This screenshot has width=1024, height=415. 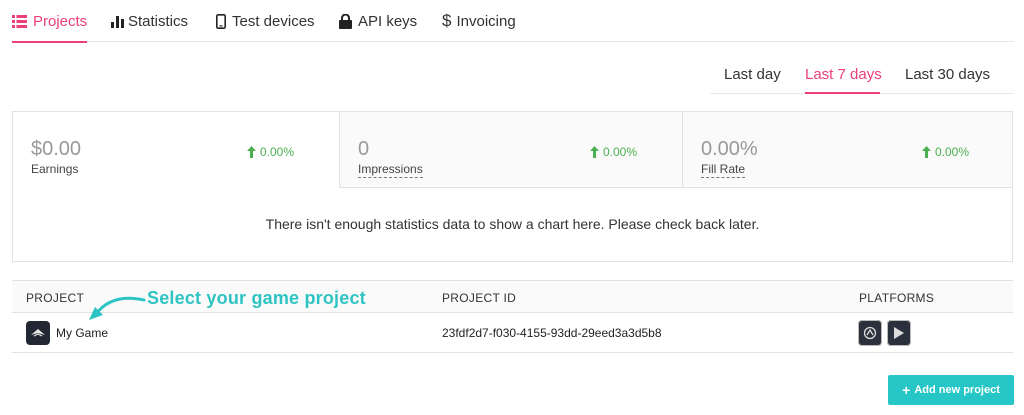 I want to click on stat-card-impressions: 0 Impressions 0.00%, so click(x=510, y=150).